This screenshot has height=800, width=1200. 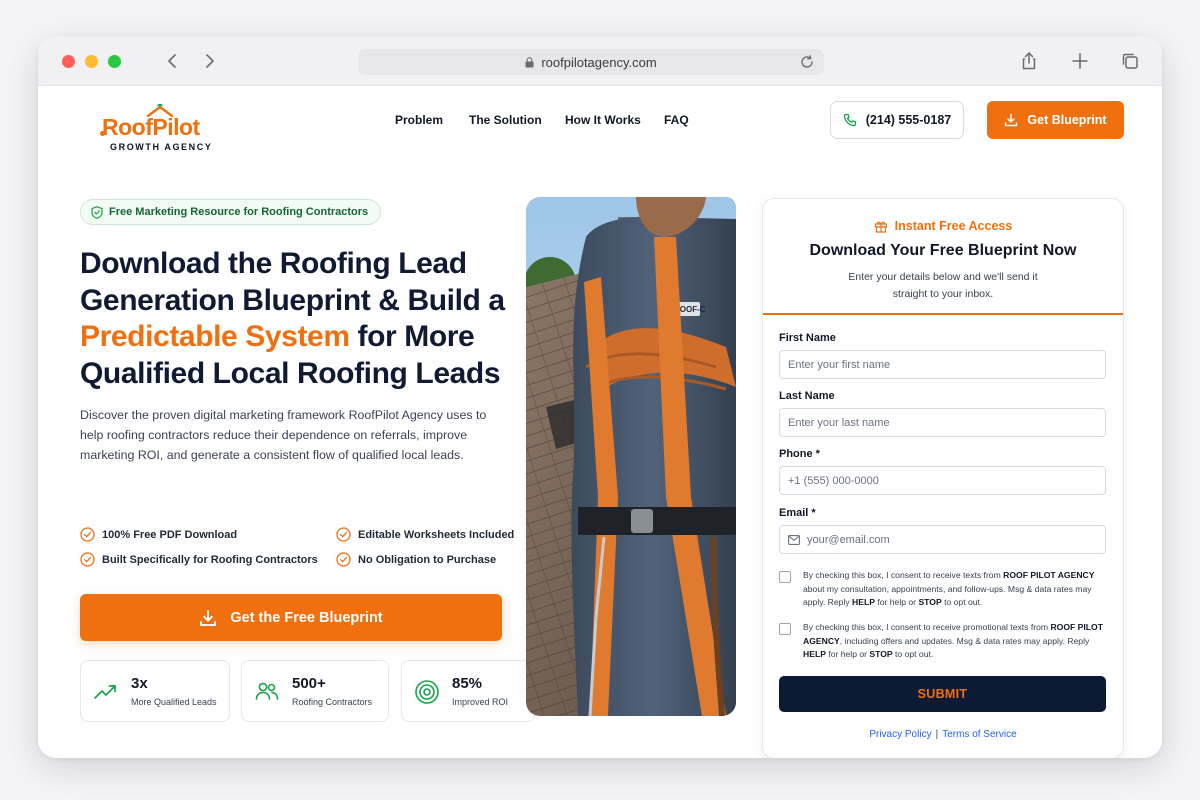 I want to click on first-name-label: First Name, so click(x=807, y=338).